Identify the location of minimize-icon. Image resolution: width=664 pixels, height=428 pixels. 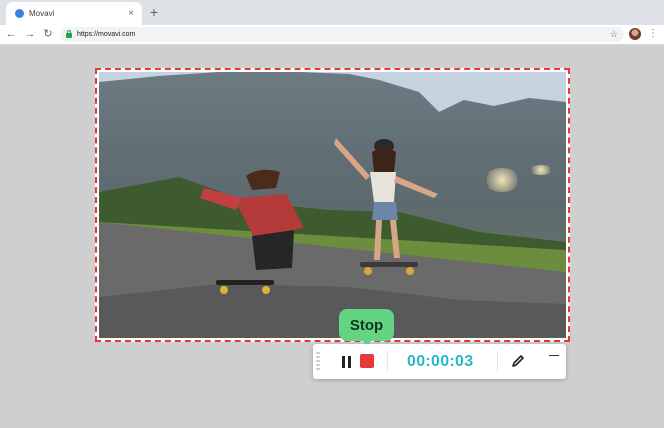
(554, 355).